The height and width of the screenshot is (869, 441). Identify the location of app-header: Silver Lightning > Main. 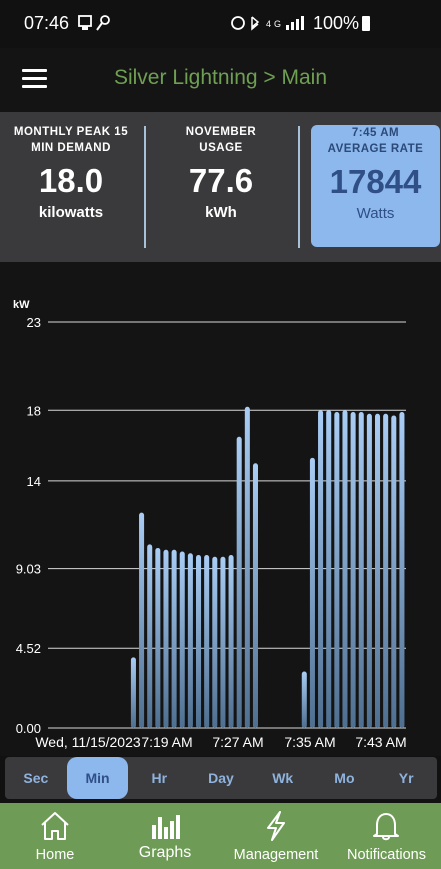
(220, 80).